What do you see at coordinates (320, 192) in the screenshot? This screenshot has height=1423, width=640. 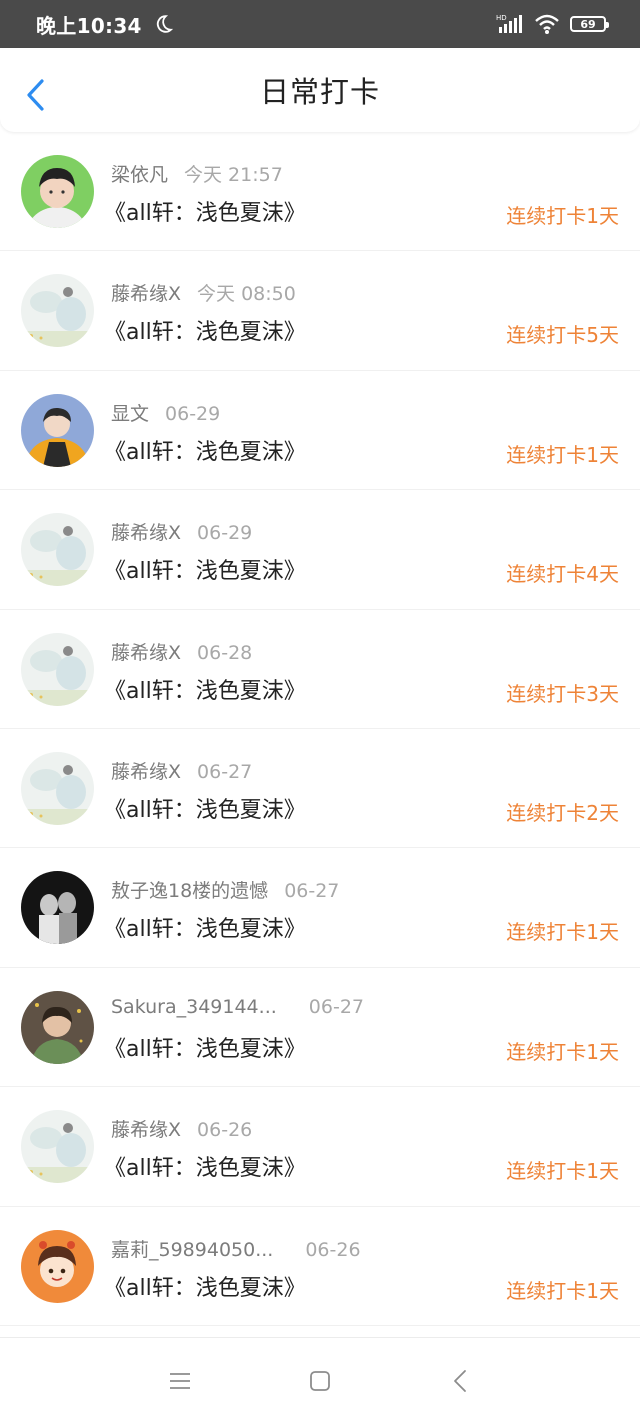 I see `list-item: 梁依凡 今天 21:57 《all轩：浅色夏沫》 连续打卡1天` at bounding box center [320, 192].